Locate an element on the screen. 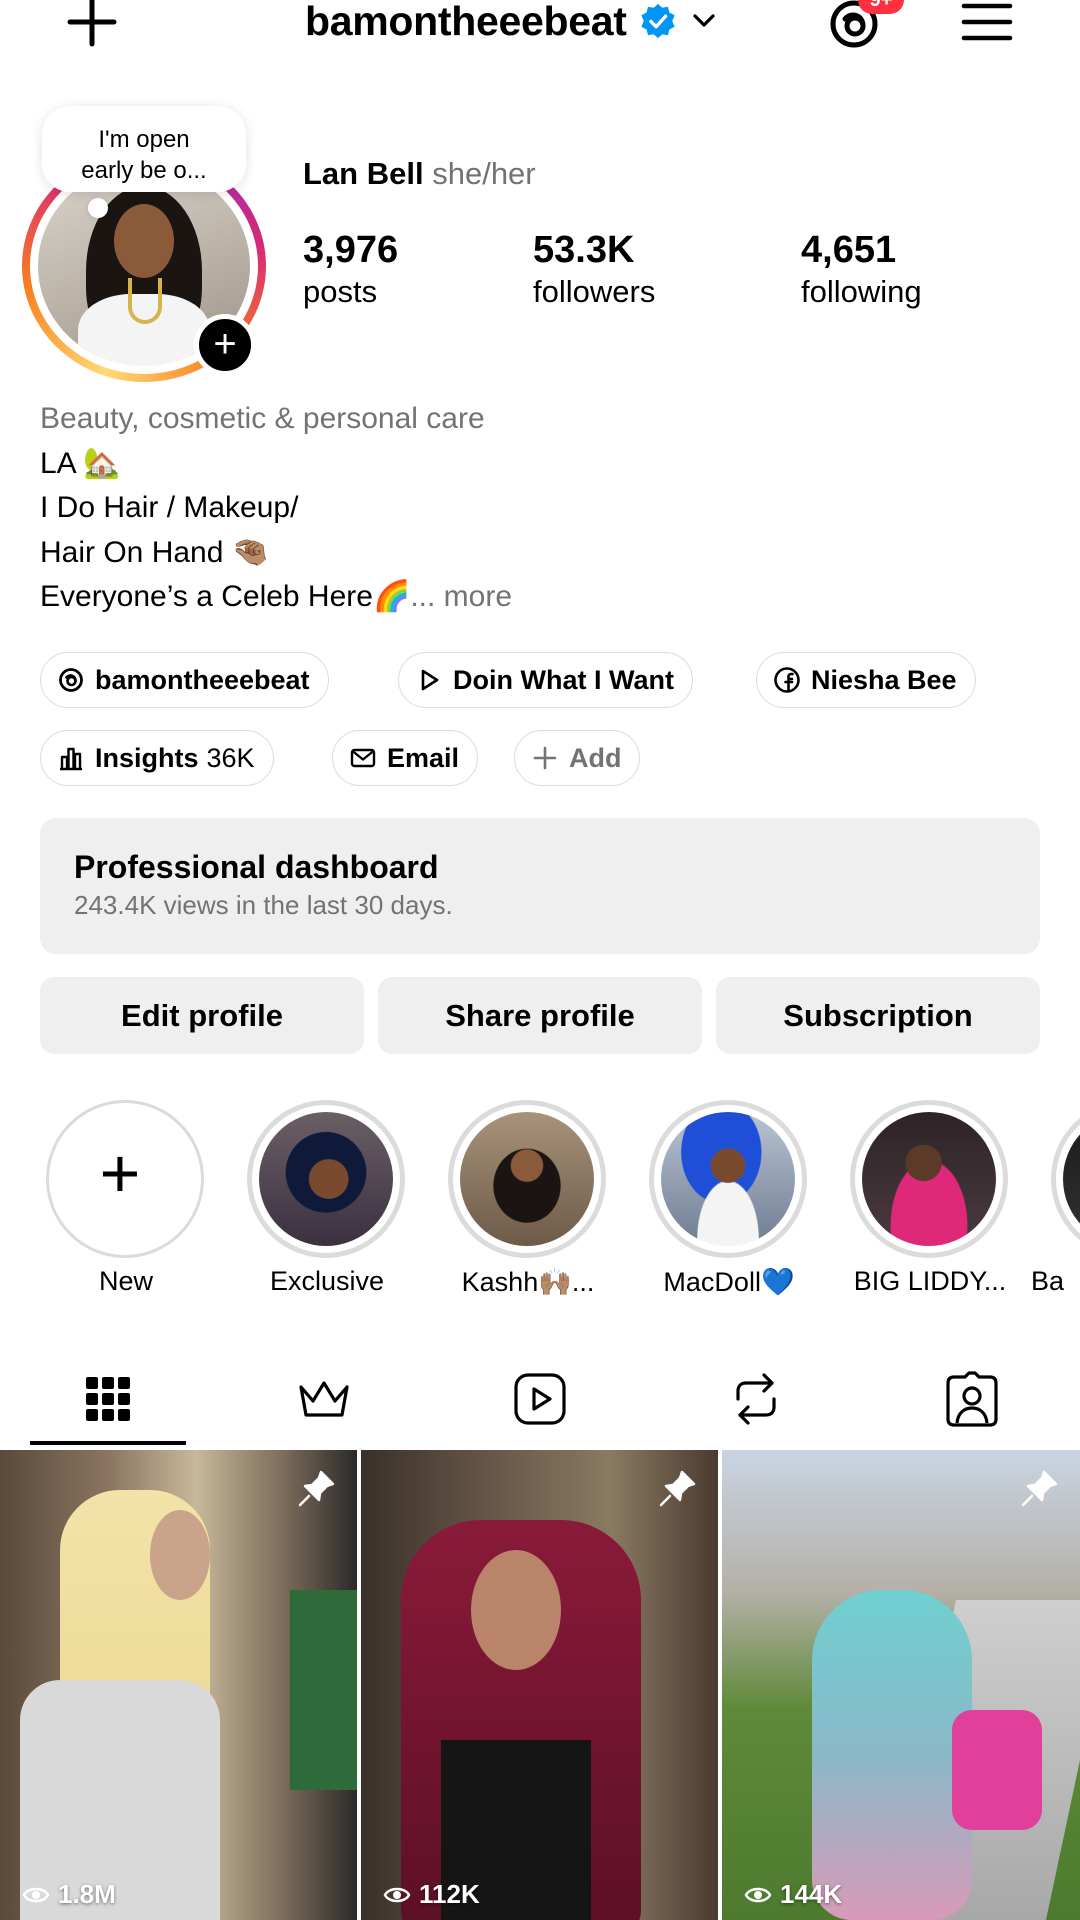 The image size is (1080, 1920). full-name: Lan Bell is located at coordinates (363, 173).